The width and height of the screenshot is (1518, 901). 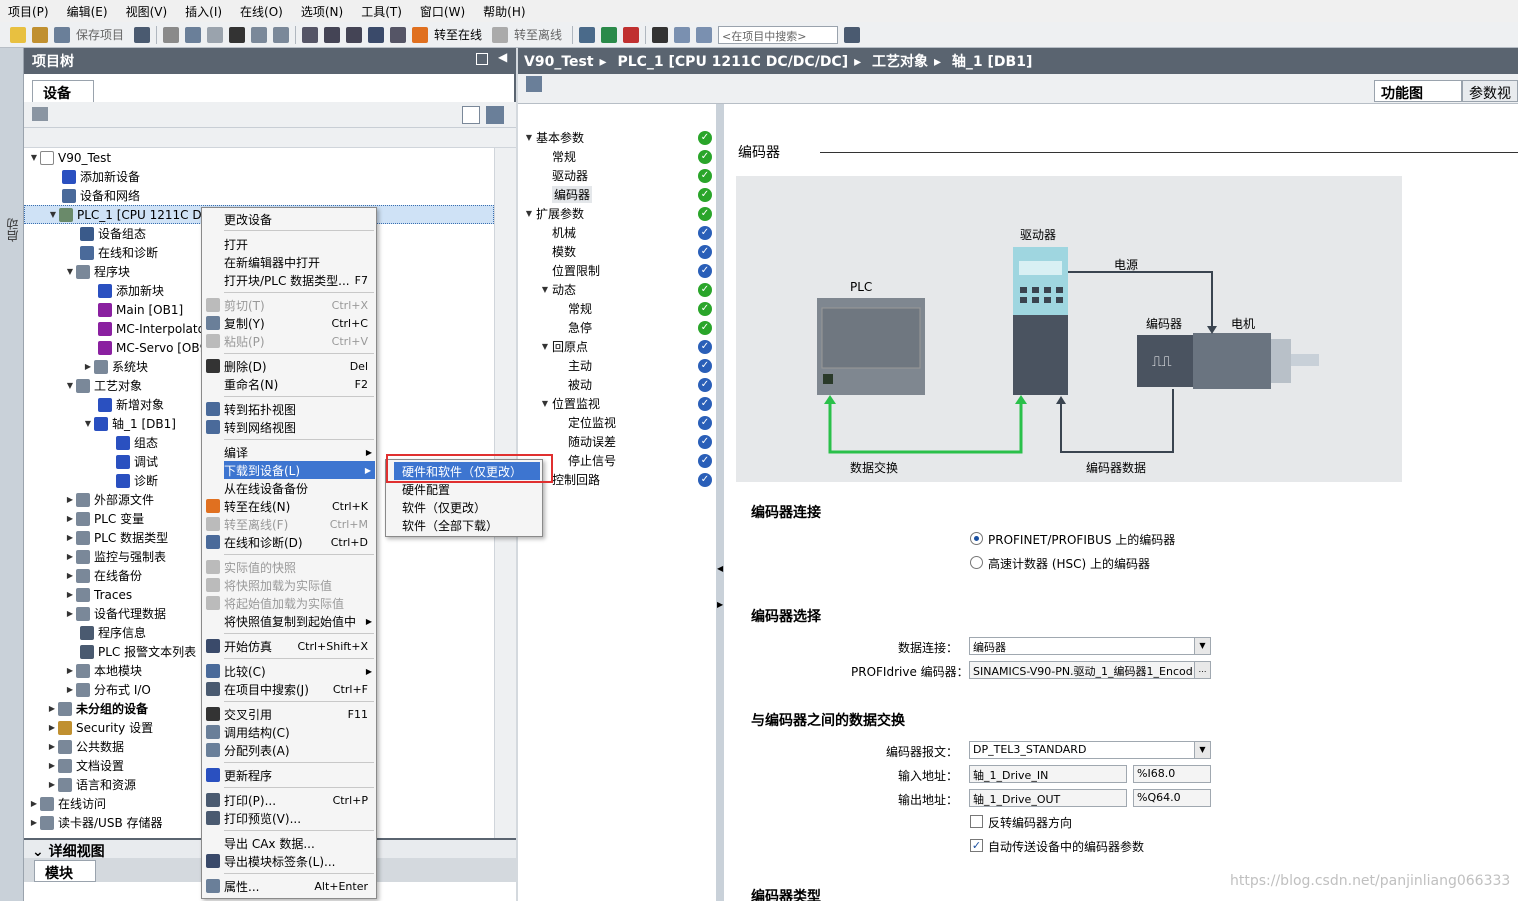 What do you see at coordinates (310, 34) in the screenshot?
I see `compile-icon` at bounding box center [310, 34].